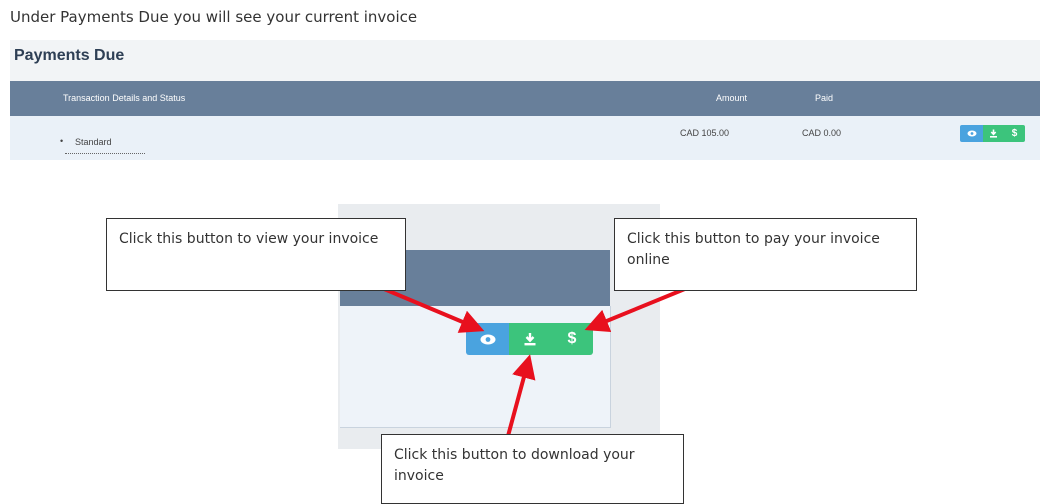 The width and height of the screenshot is (1040, 504). I want to click on arrow-to-download-button, so click(521, 395).